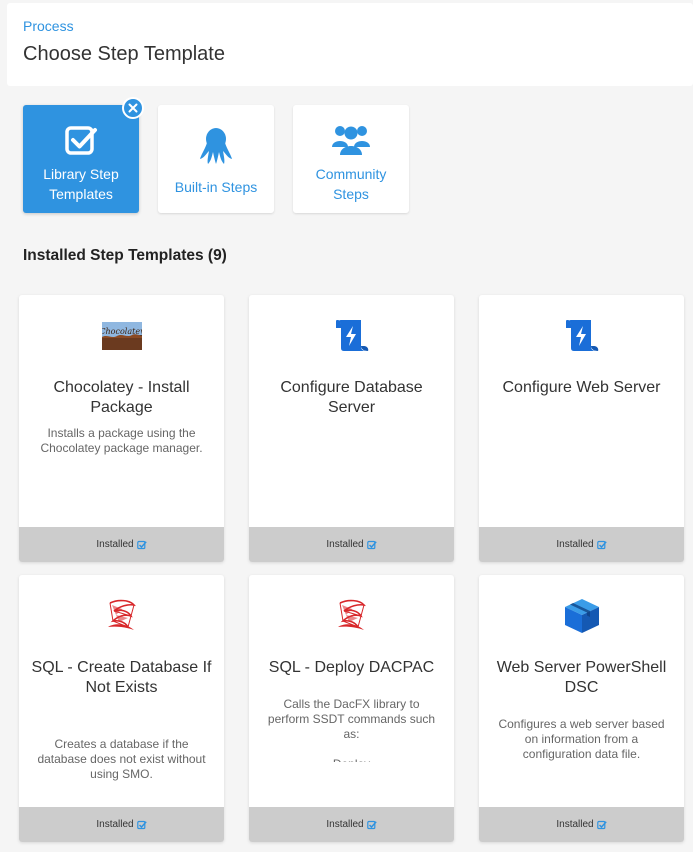 The width and height of the screenshot is (693, 852). What do you see at coordinates (125, 255) in the screenshot?
I see `section-title: Installed Step Templates (9)` at bounding box center [125, 255].